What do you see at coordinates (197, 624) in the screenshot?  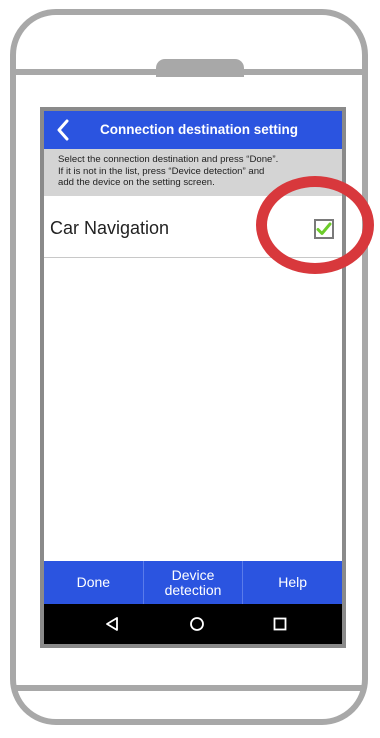 I see `circle-home-icon` at bounding box center [197, 624].